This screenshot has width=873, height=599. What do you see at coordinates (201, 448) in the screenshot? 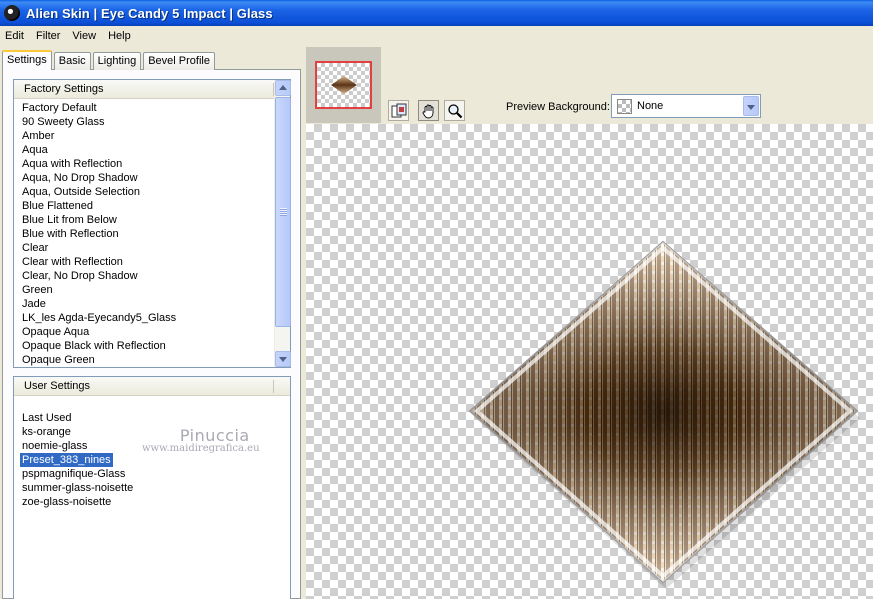
I see `watermark-url: www.maidiregrafica.eu` at bounding box center [201, 448].